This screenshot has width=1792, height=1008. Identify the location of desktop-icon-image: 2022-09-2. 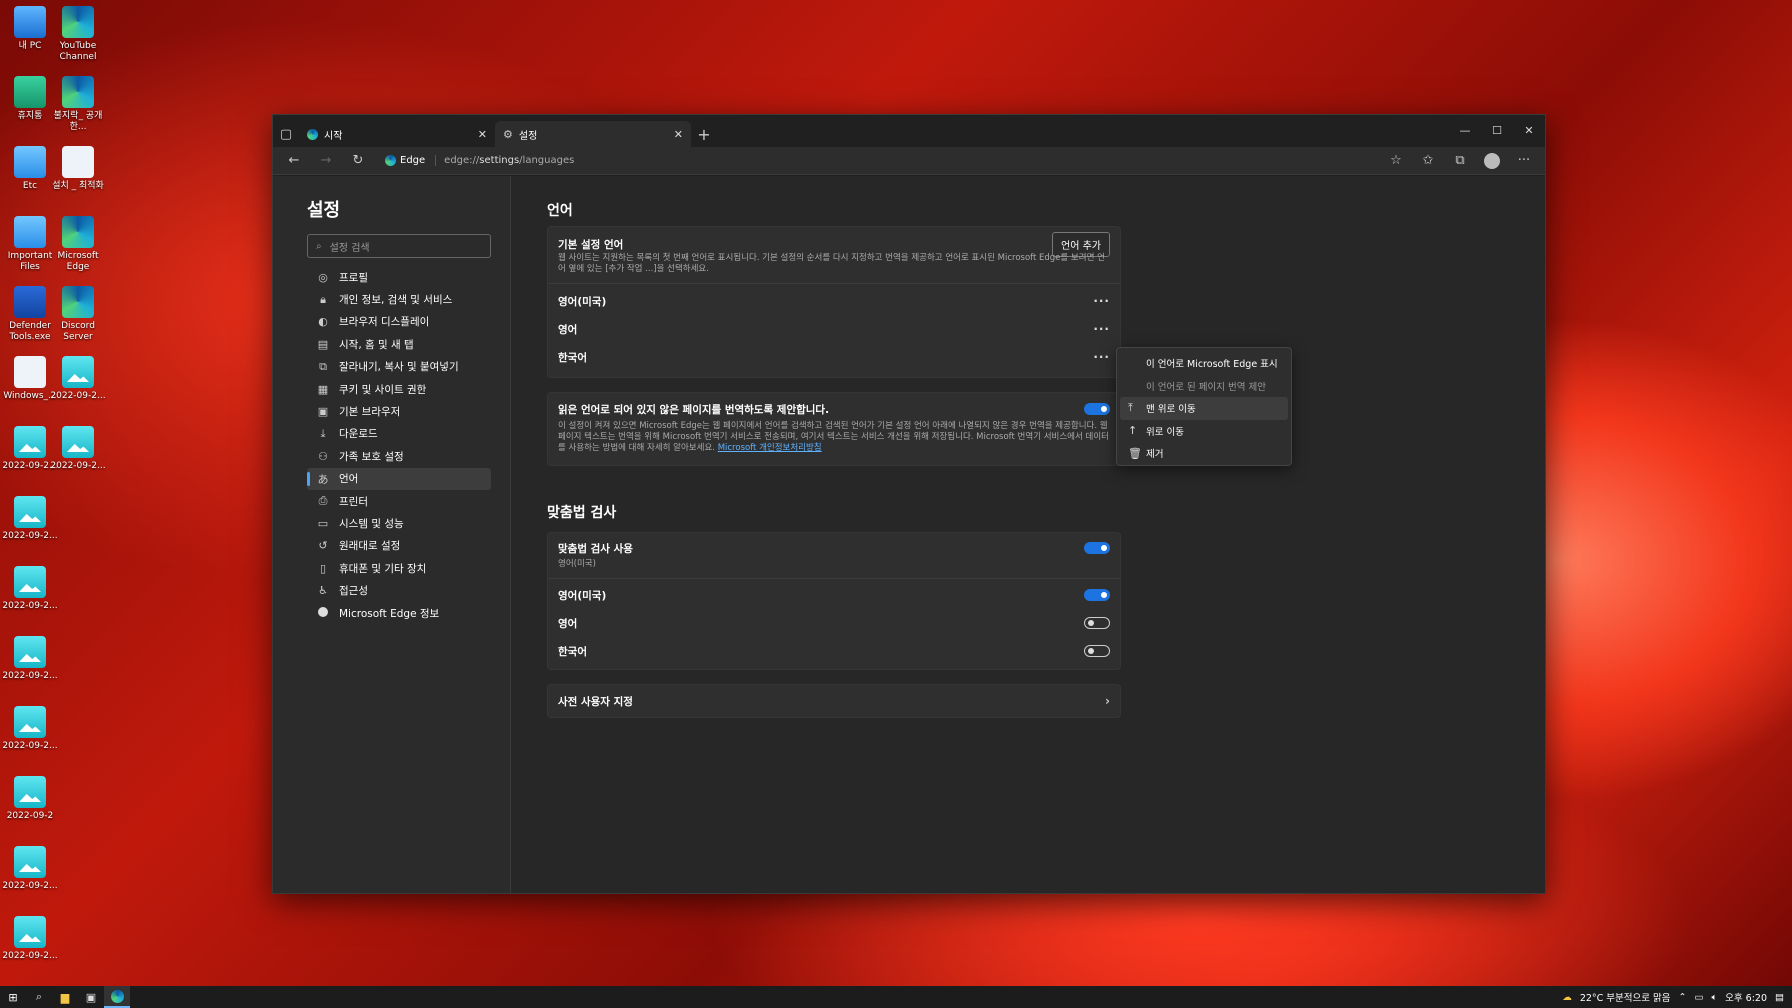
(30, 799).